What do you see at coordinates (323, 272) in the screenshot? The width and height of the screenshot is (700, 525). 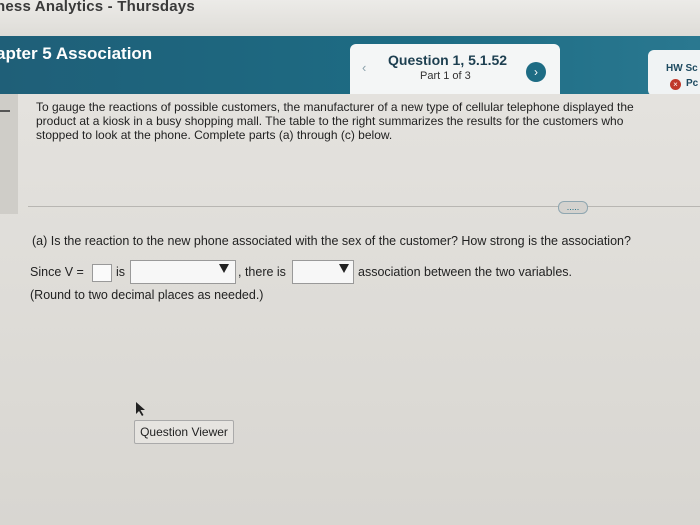 I see `association-dropdown` at bounding box center [323, 272].